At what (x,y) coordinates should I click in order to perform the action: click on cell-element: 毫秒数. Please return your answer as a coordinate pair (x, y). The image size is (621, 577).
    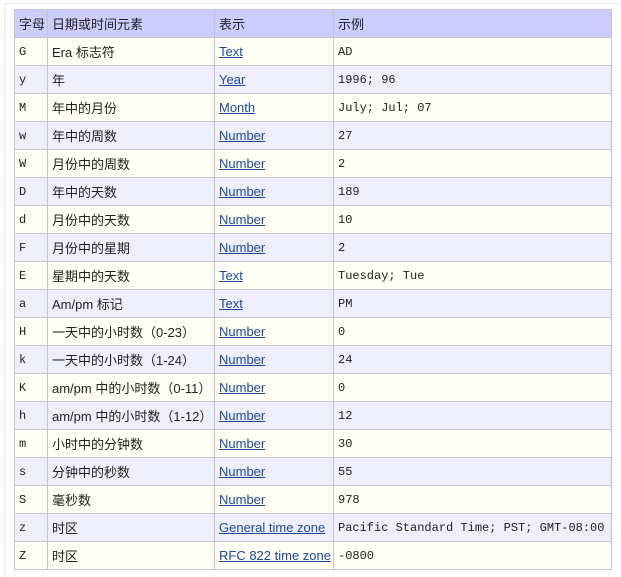
    Looking at the image, I should click on (131, 499).